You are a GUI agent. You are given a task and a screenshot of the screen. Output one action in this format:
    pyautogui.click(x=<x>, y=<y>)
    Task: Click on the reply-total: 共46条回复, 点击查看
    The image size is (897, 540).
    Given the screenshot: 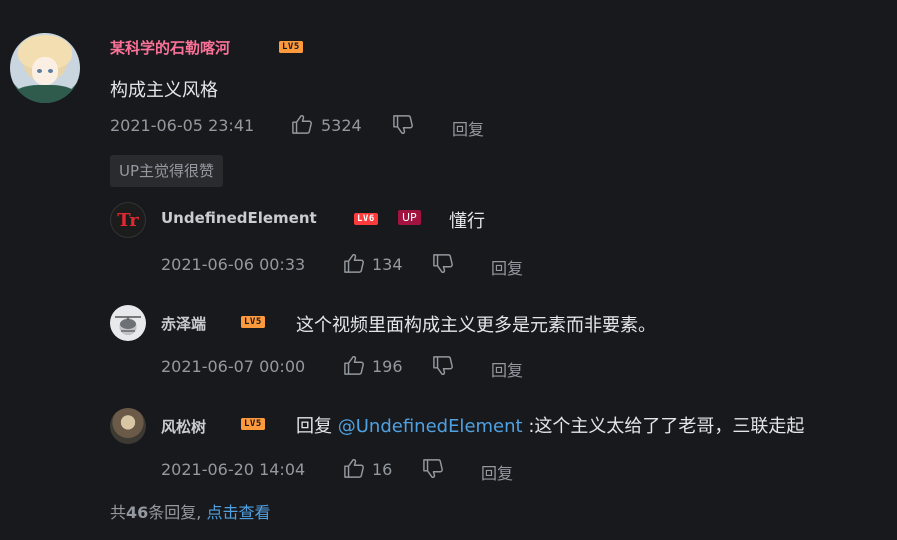 What is the action you would take?
    pyautogui.click(x=190, y=511)
    